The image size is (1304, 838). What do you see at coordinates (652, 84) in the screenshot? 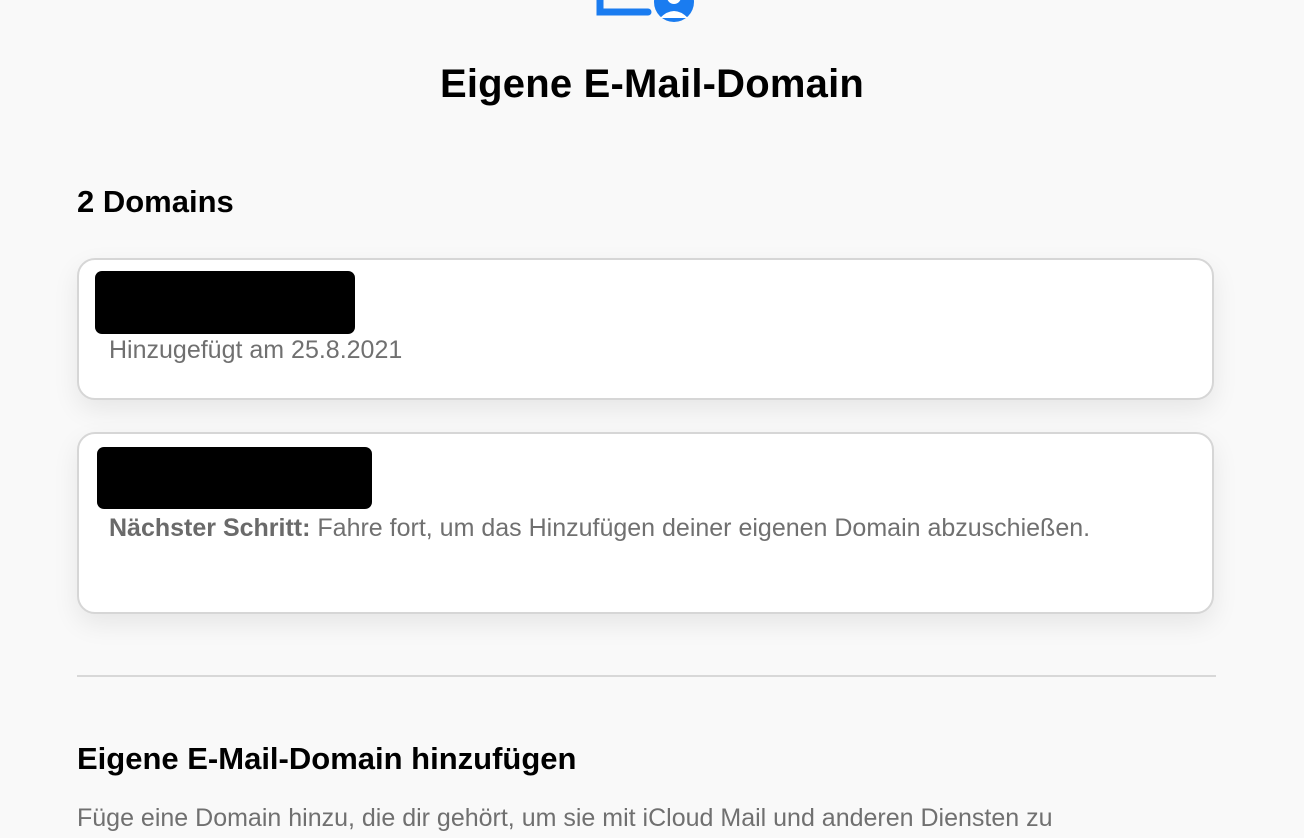
I see `page-title: Eigene E-Mail-Domain` at bounding box center [652, 84].